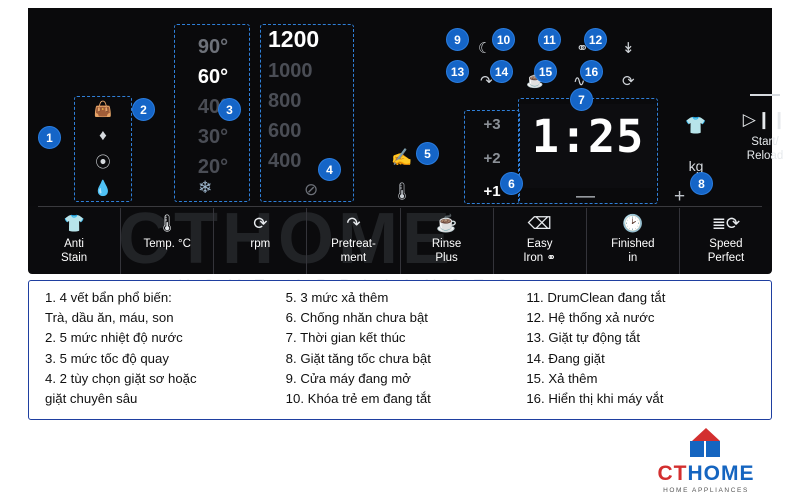  Describe the element at coordinates (501, 71) in the screenshot. I see `callout-14: 14` at that location.